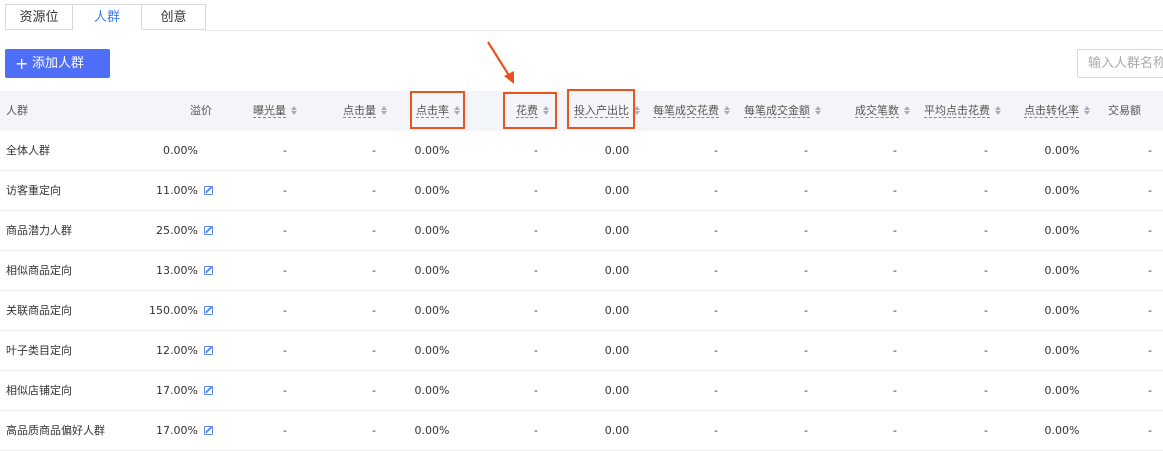  I want to click on tab-placements: 资源位, so click(39, 17).